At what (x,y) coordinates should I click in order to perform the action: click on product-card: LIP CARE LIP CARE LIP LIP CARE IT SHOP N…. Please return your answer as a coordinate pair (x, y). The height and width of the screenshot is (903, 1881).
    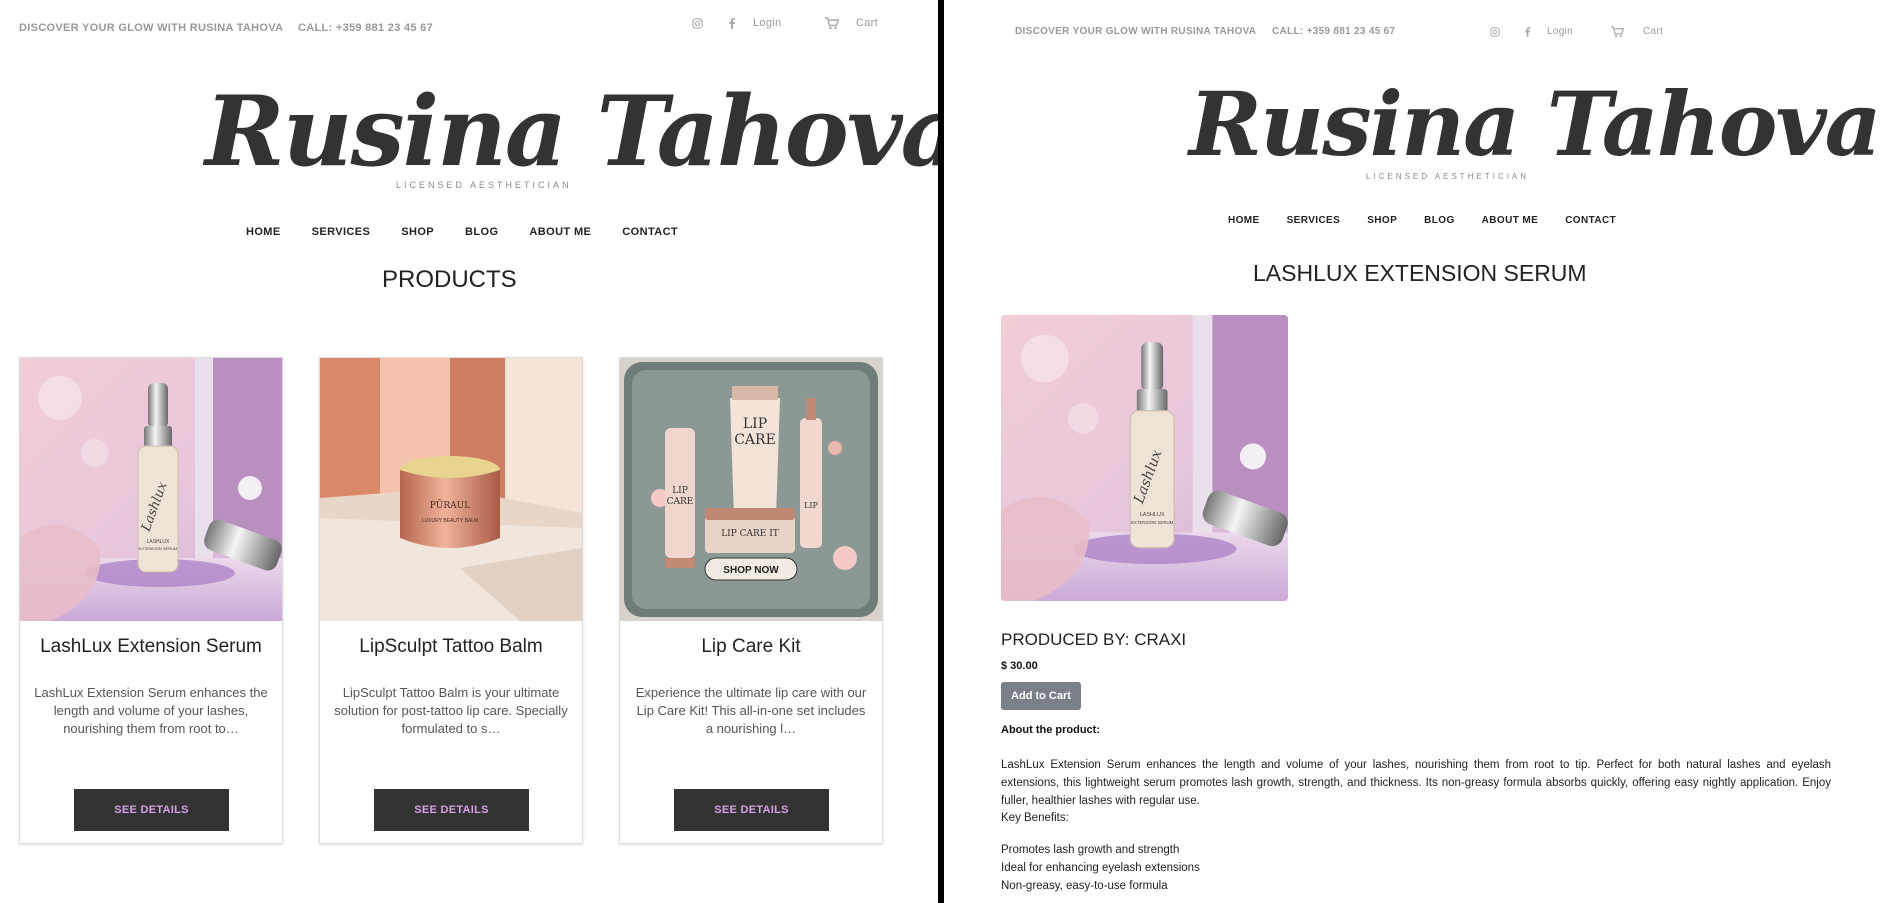
    Looking at the image, I should click on (751, 600).